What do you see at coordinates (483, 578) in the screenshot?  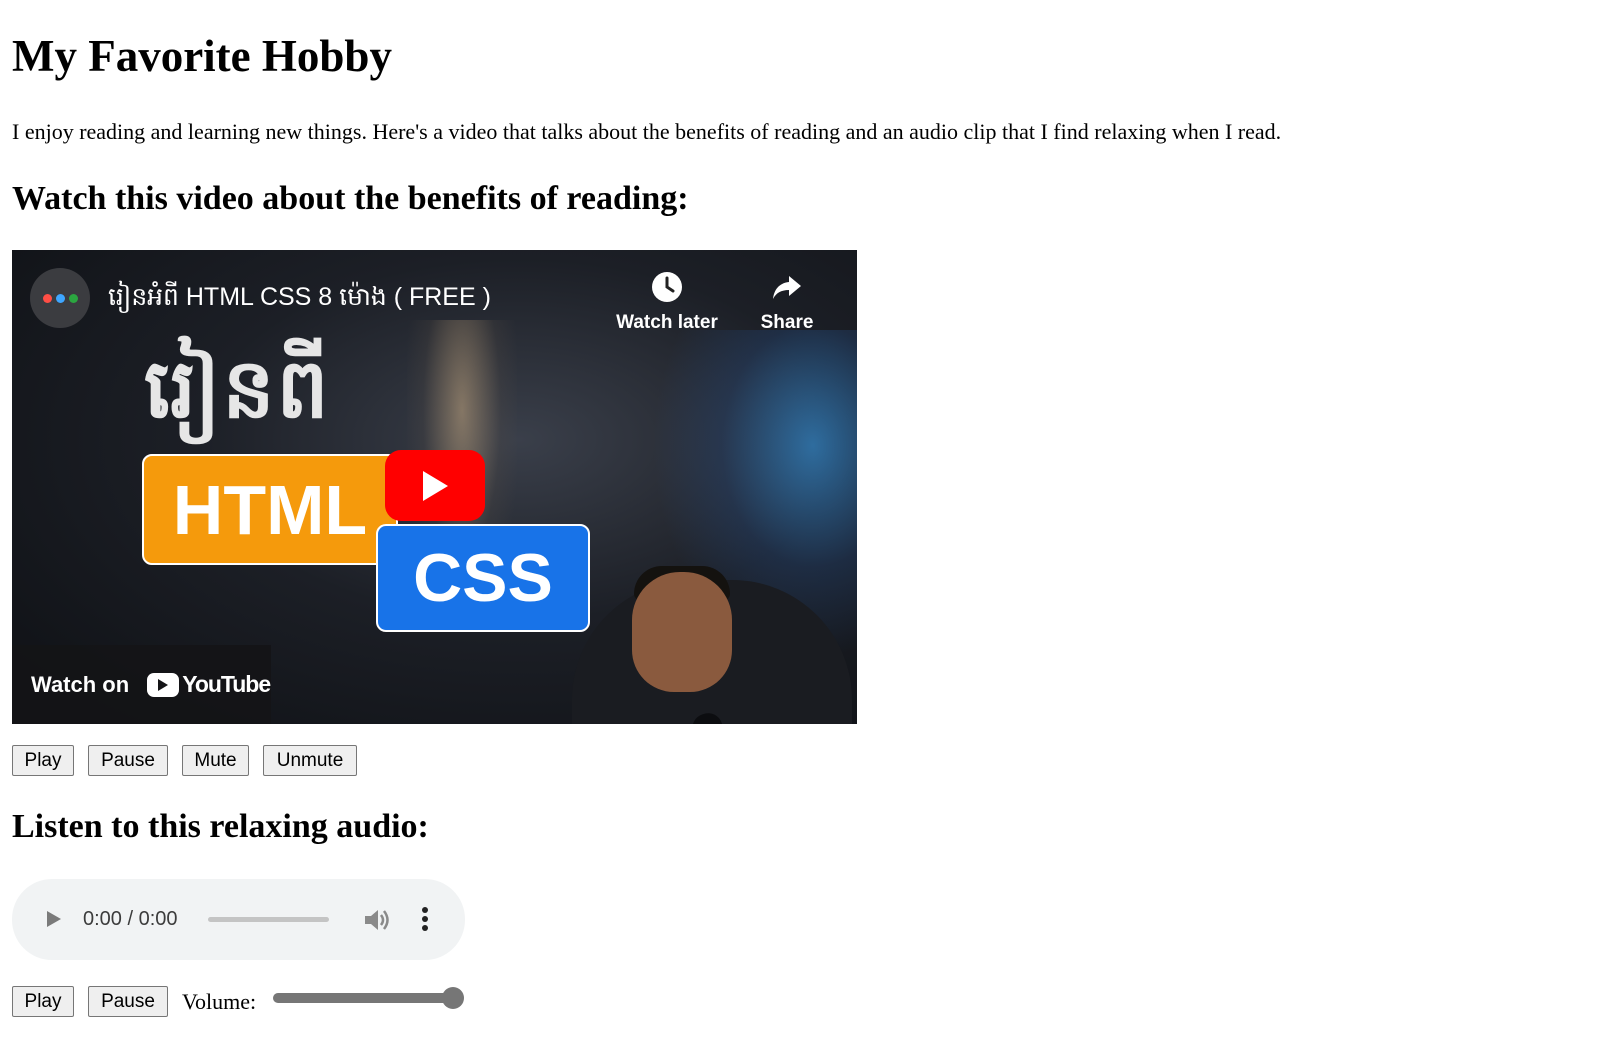 I see `thumbnail-css-badge: CSS` at bounding box center [483, 578].